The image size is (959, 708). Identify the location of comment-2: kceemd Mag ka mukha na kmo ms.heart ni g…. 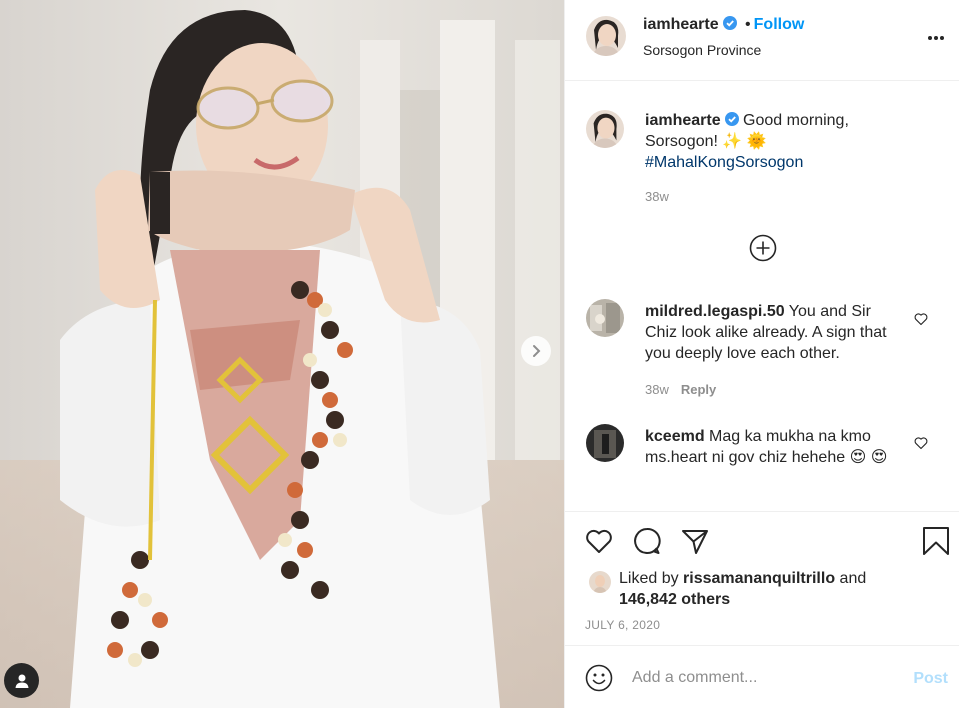
(770, 447).